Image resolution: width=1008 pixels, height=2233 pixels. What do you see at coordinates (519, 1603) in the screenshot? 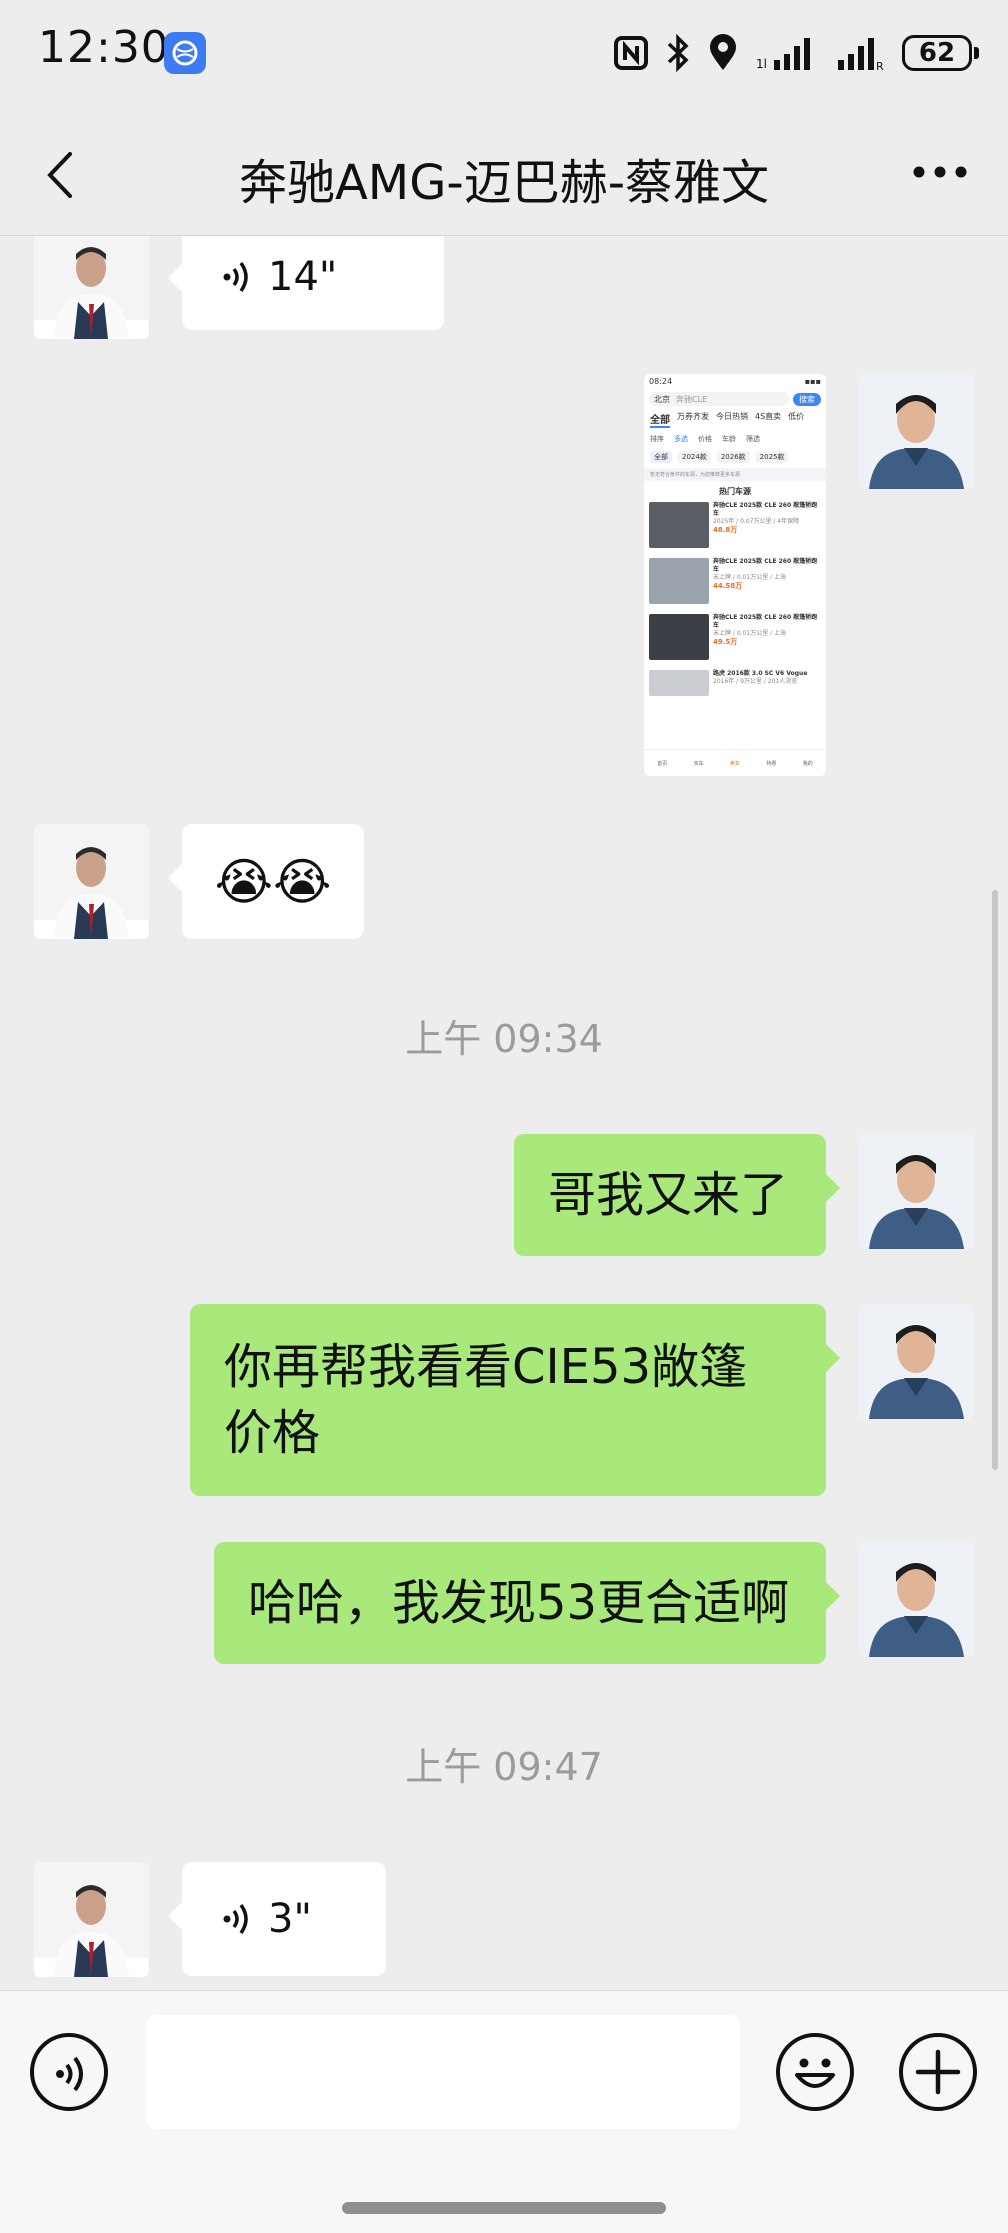
I see `message-text: 哈哈，我发现53更合适啊` at bounding box center [519, 1603].